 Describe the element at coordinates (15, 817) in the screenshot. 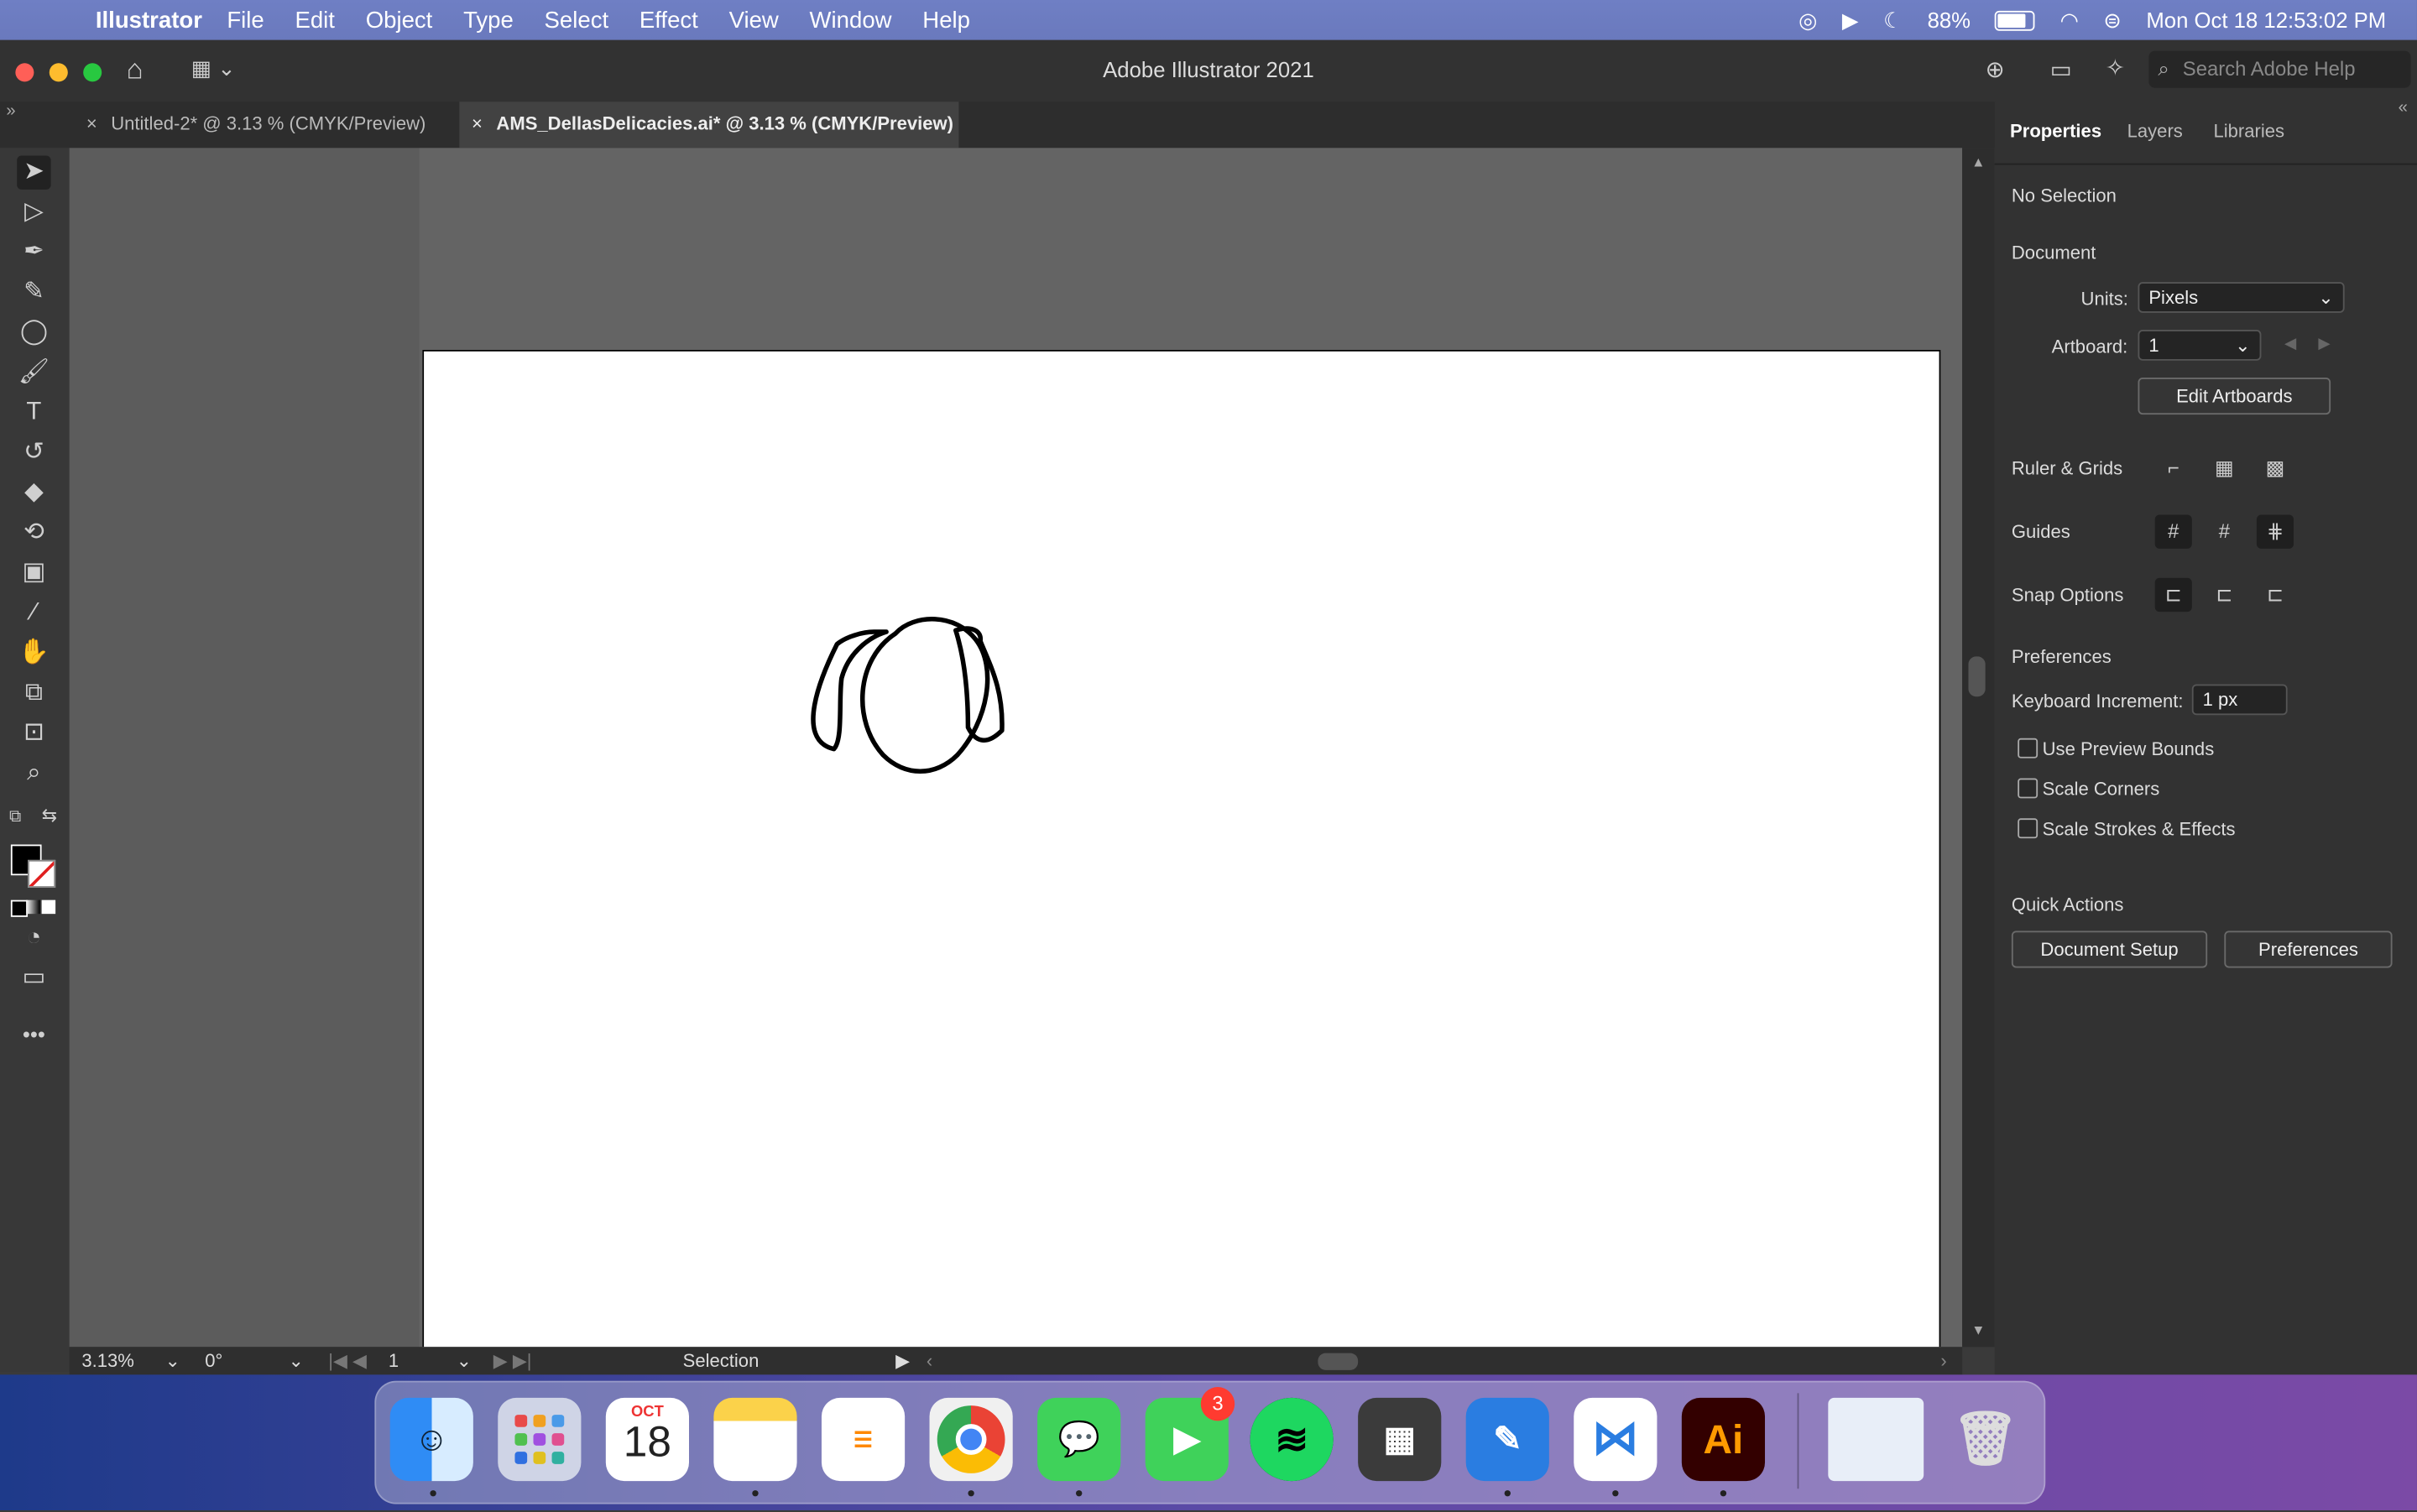

I see `default-colors-icon: ⧉` at that location.